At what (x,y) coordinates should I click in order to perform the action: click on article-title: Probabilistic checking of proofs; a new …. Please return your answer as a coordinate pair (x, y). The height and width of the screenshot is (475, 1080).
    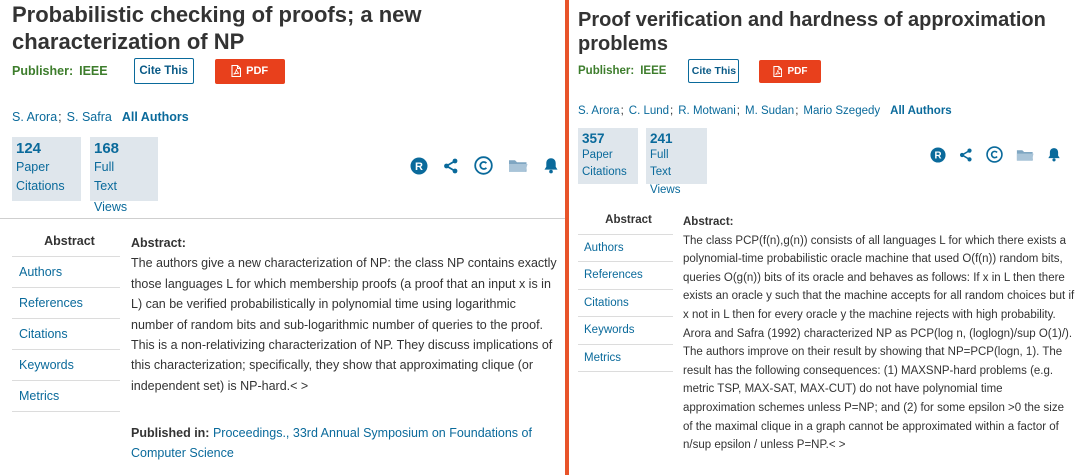
    Looking at the image, I should click on (217, 28).